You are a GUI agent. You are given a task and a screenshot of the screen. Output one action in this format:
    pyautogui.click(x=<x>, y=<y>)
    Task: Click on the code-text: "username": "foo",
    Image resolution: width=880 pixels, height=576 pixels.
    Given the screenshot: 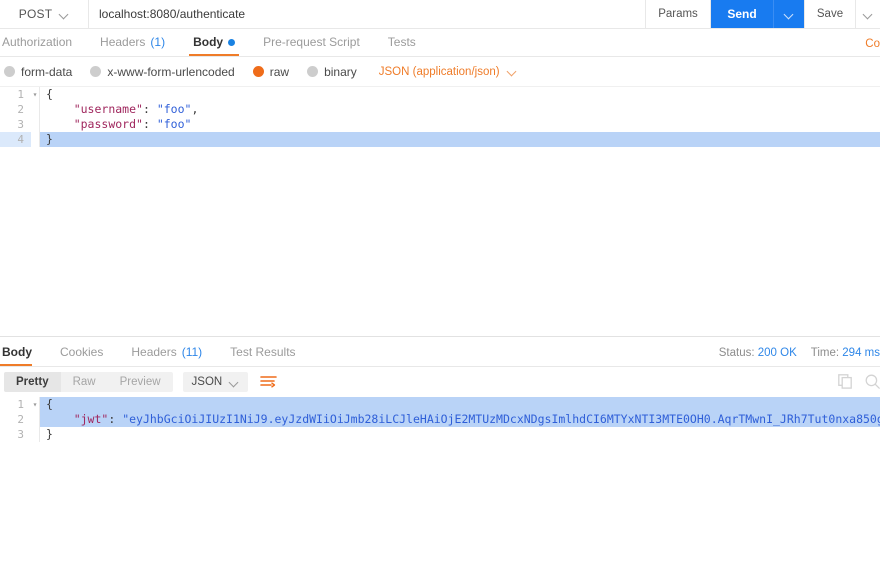 What is the action you would take?
    pyautogui.click(x=136, y=109)
    